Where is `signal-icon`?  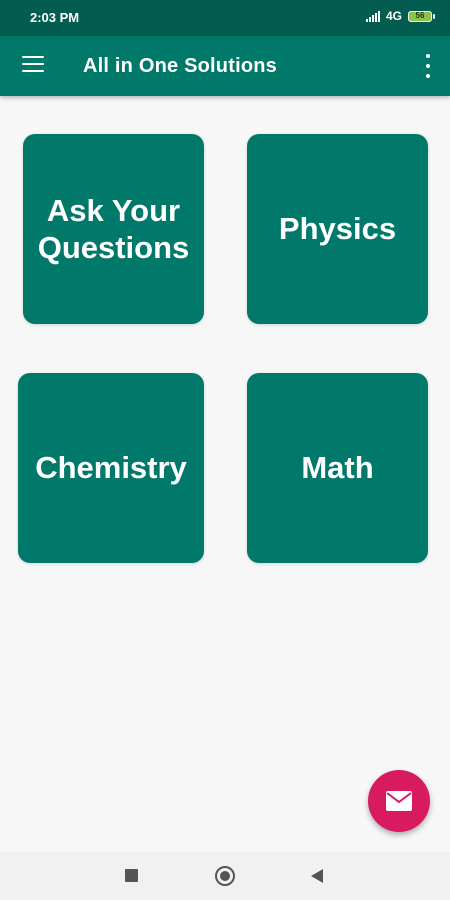
signal-icon is located at coordinates (372, 16).